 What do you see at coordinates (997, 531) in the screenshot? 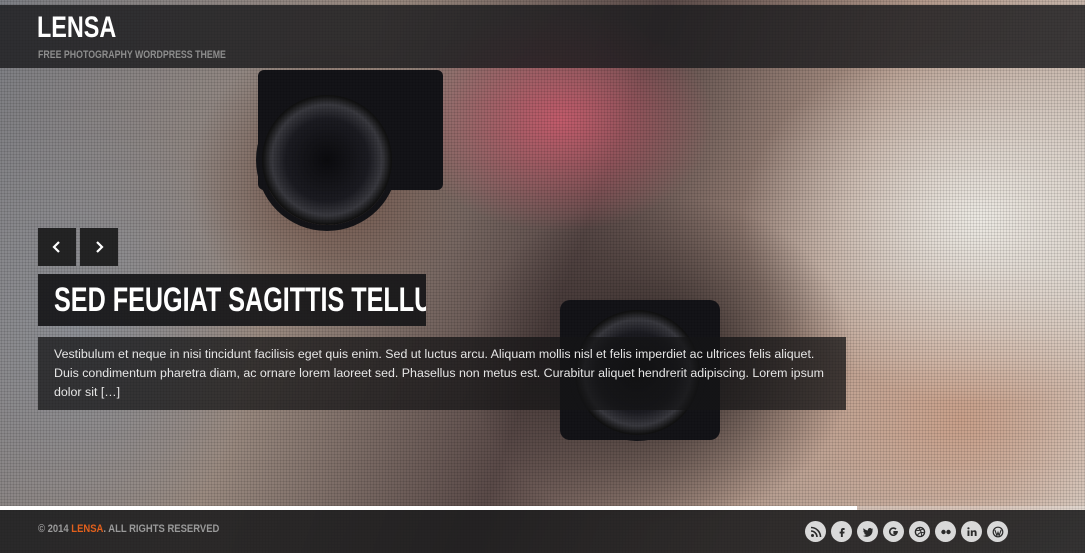
I see `wordpress-icon` at bounding box center [997, 531].